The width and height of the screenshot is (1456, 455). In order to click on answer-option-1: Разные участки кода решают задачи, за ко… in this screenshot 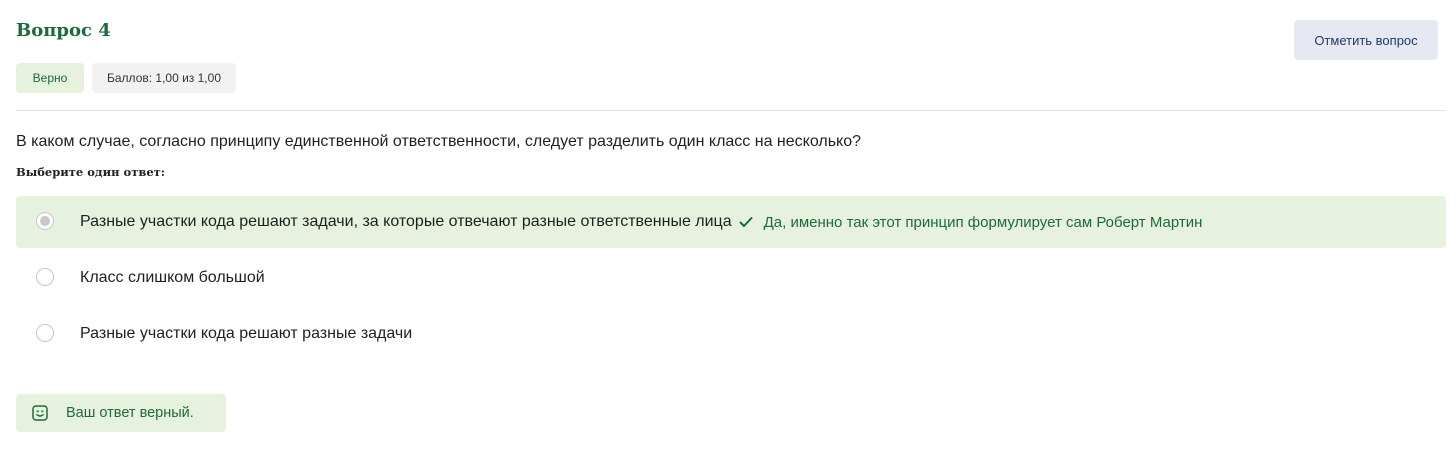, I will do `click(731, 222)`.